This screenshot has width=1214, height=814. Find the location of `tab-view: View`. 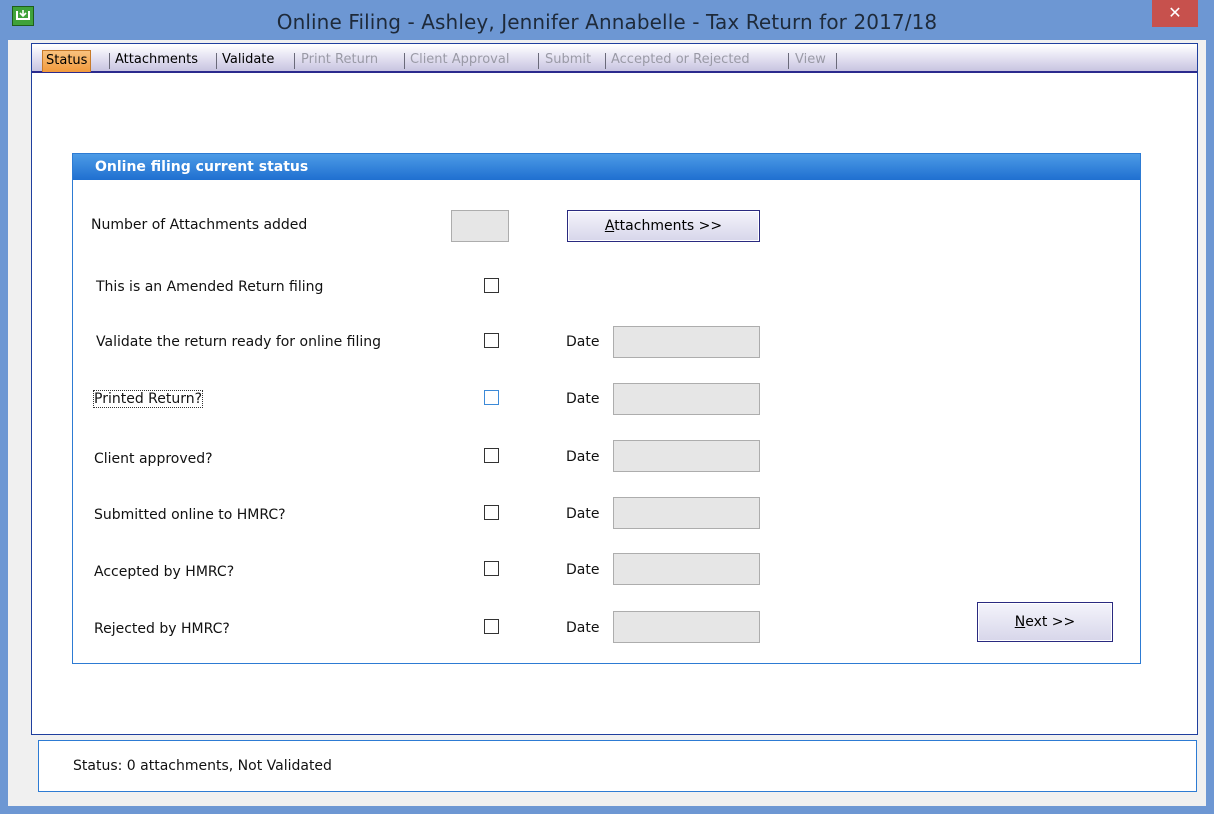

tab-view: View is located at coordinates (810, 61).